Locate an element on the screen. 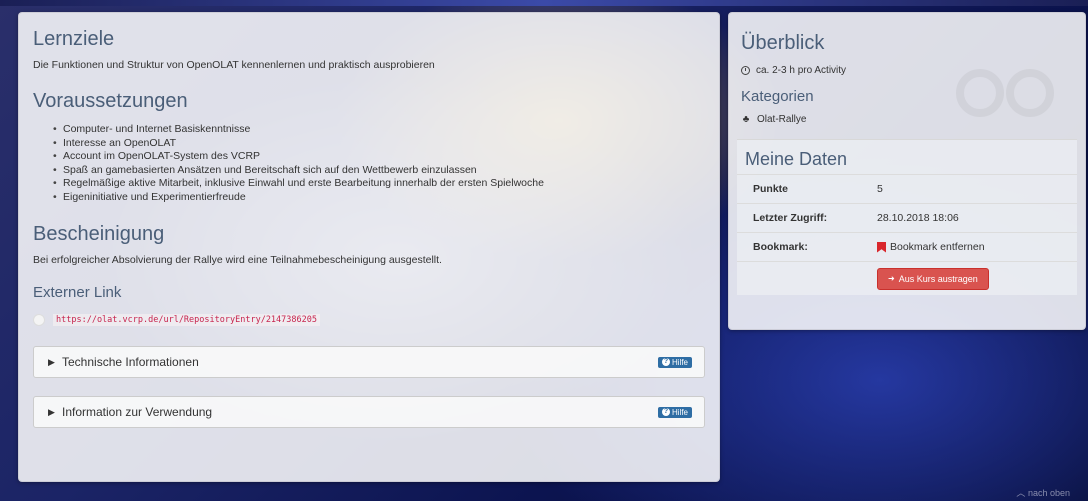 The height and width of the screenshot is (501, 1088). leave-course-label: Aus Kurs austragen is located at coordinates (938, 278).